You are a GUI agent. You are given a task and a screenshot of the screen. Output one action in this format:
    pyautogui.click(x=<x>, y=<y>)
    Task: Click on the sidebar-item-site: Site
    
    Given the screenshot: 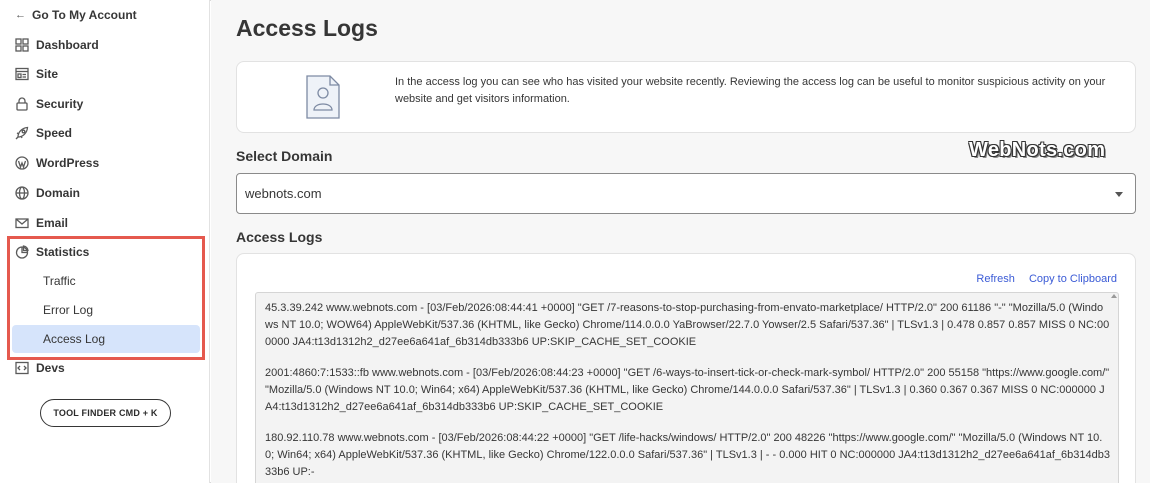 What is the action you would take?
    pyautogui.click(x=36, y=74)
    